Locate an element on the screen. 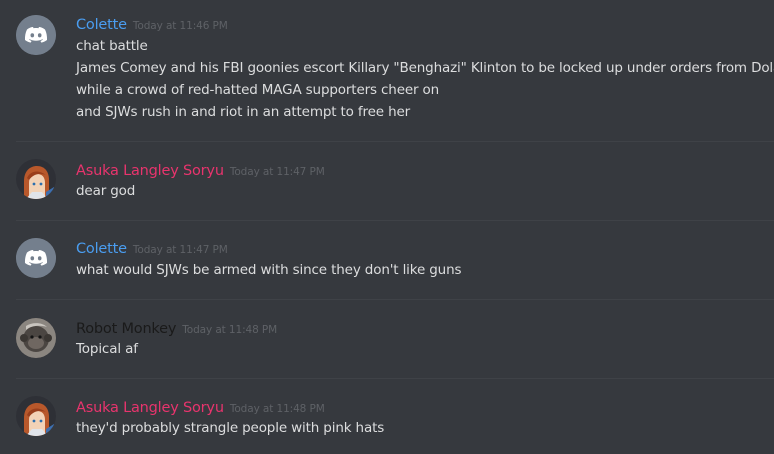 The image size is (774, 454). monkey-avatar-icon is located at coordinates (36, 338).